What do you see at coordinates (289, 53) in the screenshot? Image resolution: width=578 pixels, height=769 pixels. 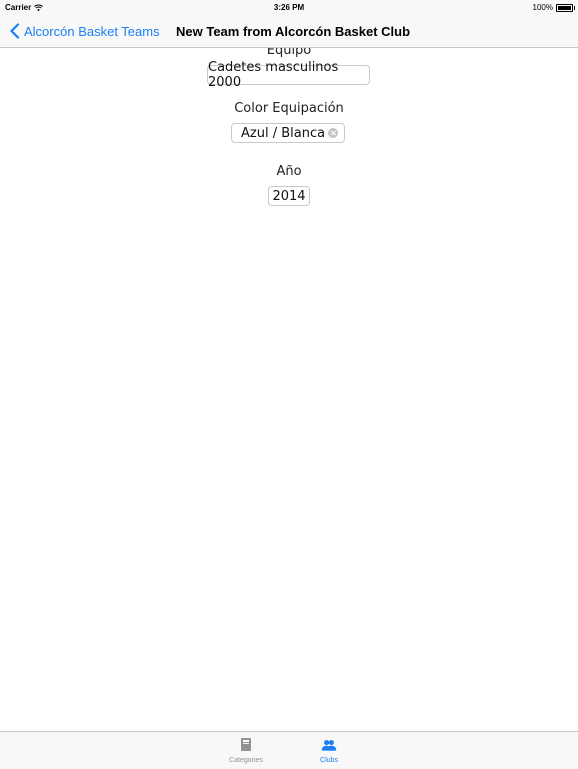 I see `team-label: Equipo` at bounding box center [289, 53].